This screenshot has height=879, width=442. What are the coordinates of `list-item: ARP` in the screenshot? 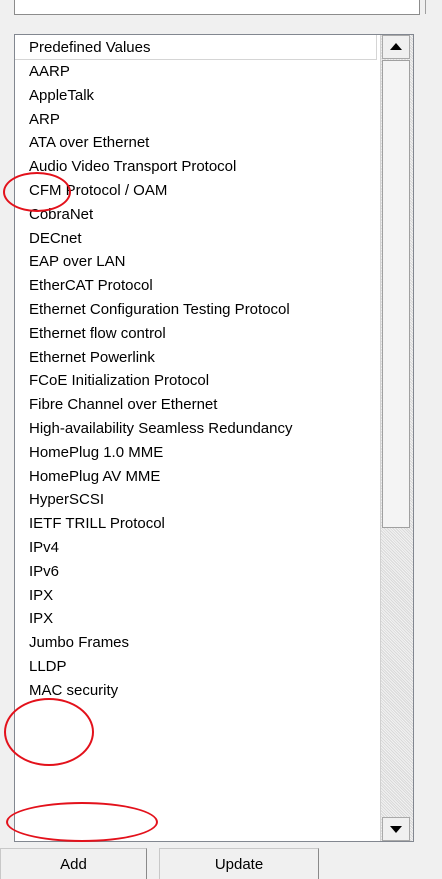 It's located at (196, 120).